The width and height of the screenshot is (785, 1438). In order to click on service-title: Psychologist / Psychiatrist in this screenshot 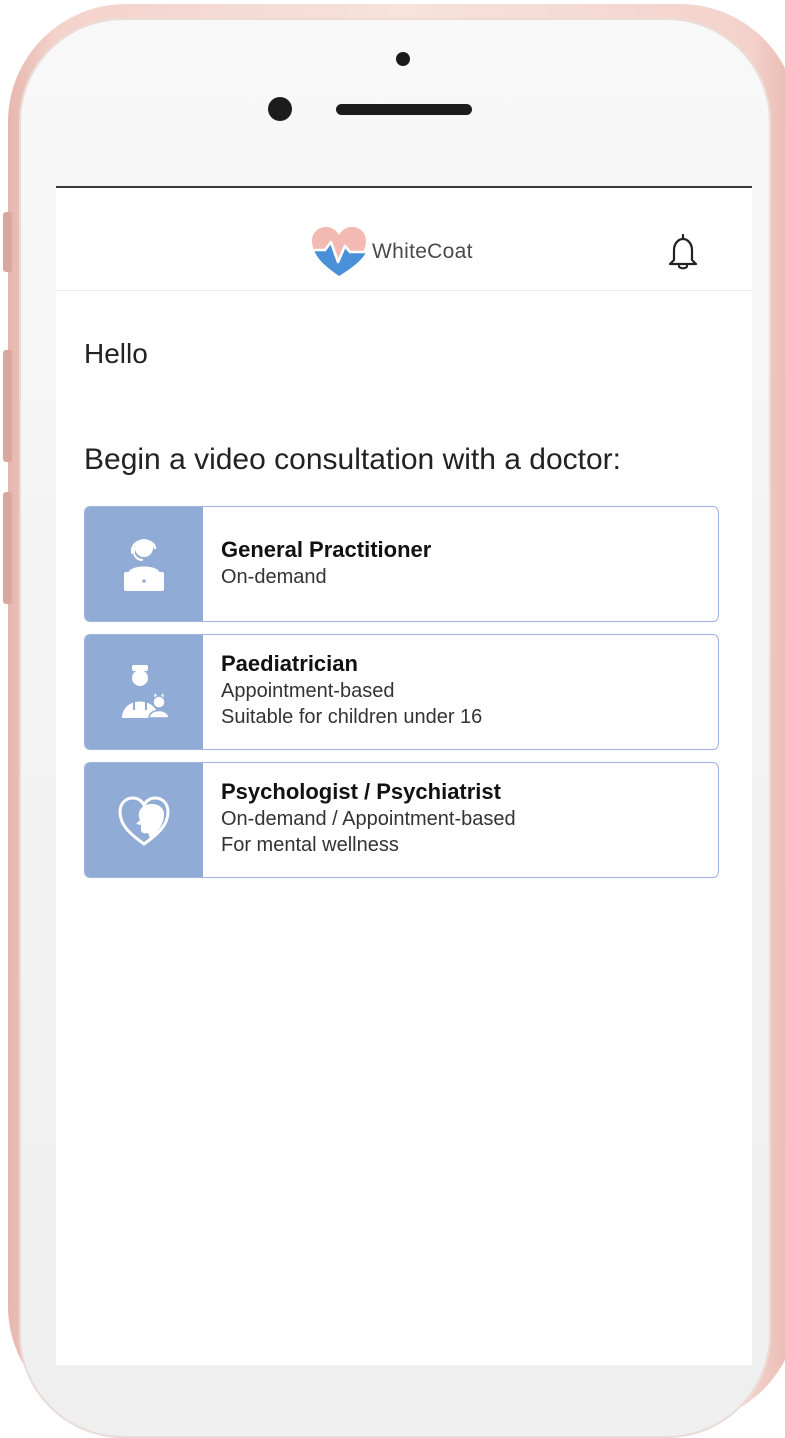, I will do `click(361, 791)`.